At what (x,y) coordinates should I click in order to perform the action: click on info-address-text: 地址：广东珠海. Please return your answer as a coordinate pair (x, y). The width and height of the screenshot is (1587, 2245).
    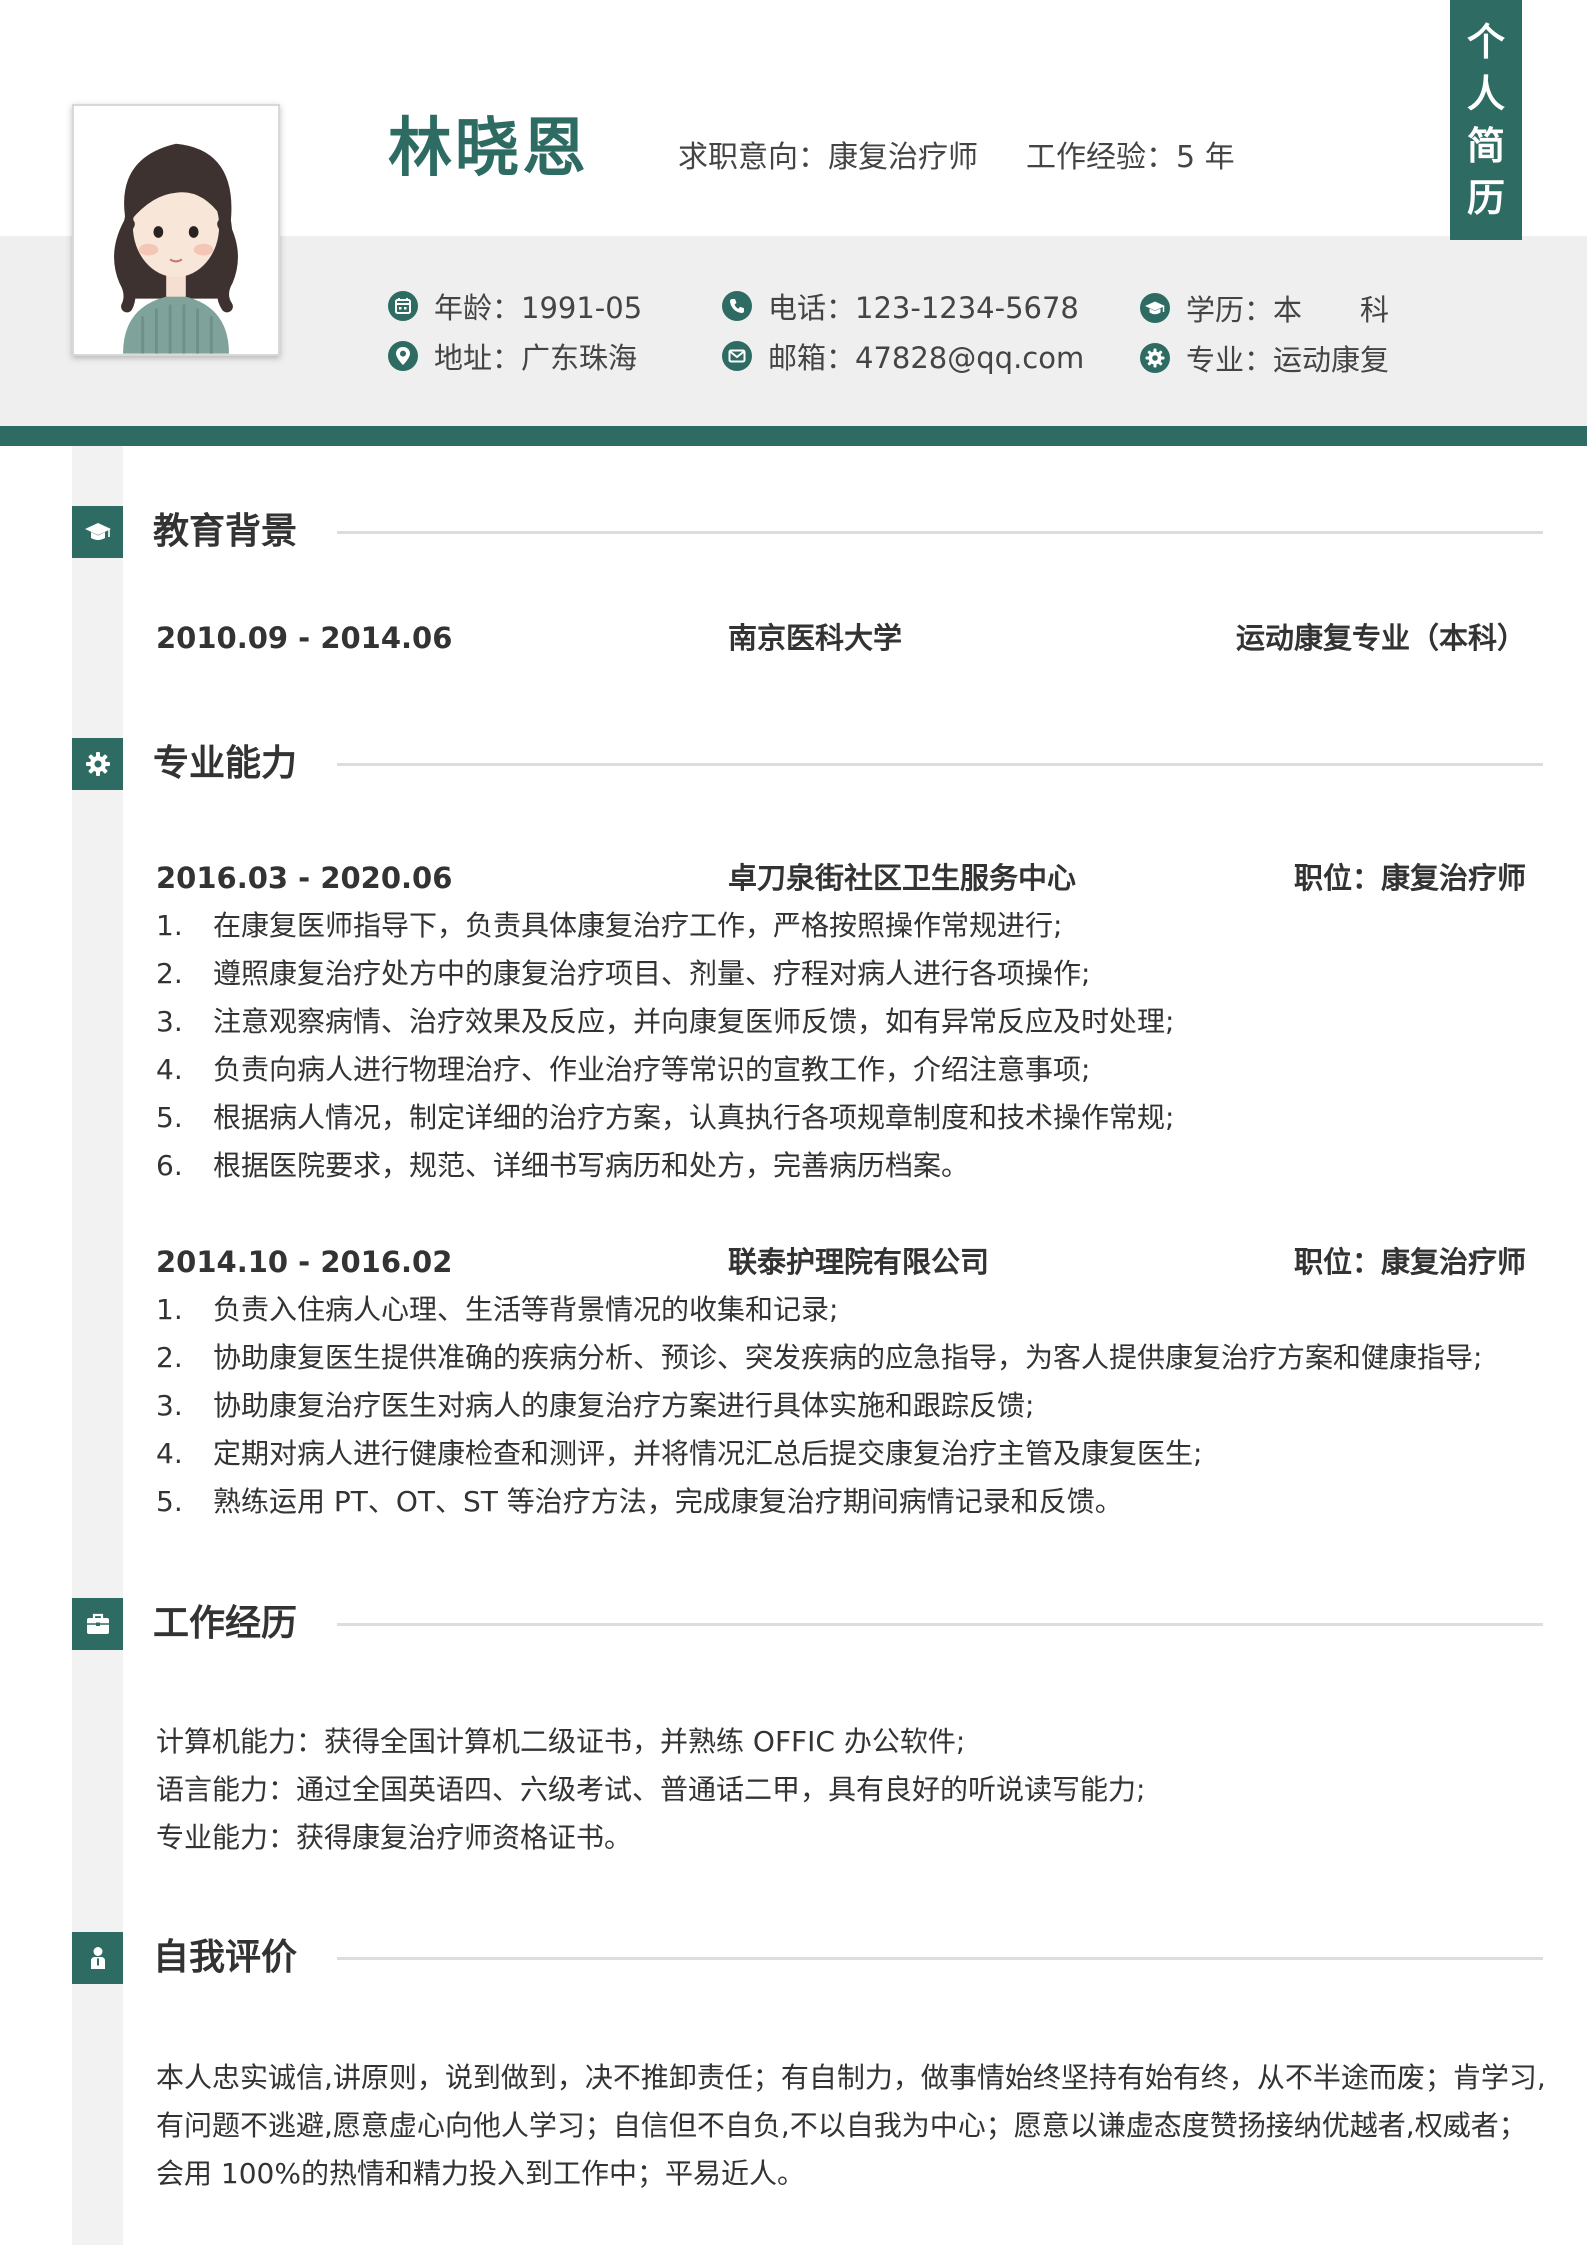
    Looking at the image, I should click on (536, 358).